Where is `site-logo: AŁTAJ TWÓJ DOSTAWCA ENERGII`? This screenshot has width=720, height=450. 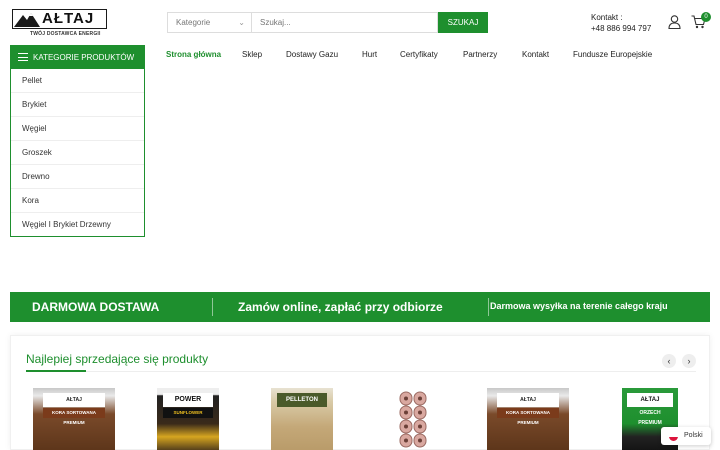
site-logo: AŁTAJ TWÓJ DOSTAWCA ENERGII is located at coordinates (59, 24).